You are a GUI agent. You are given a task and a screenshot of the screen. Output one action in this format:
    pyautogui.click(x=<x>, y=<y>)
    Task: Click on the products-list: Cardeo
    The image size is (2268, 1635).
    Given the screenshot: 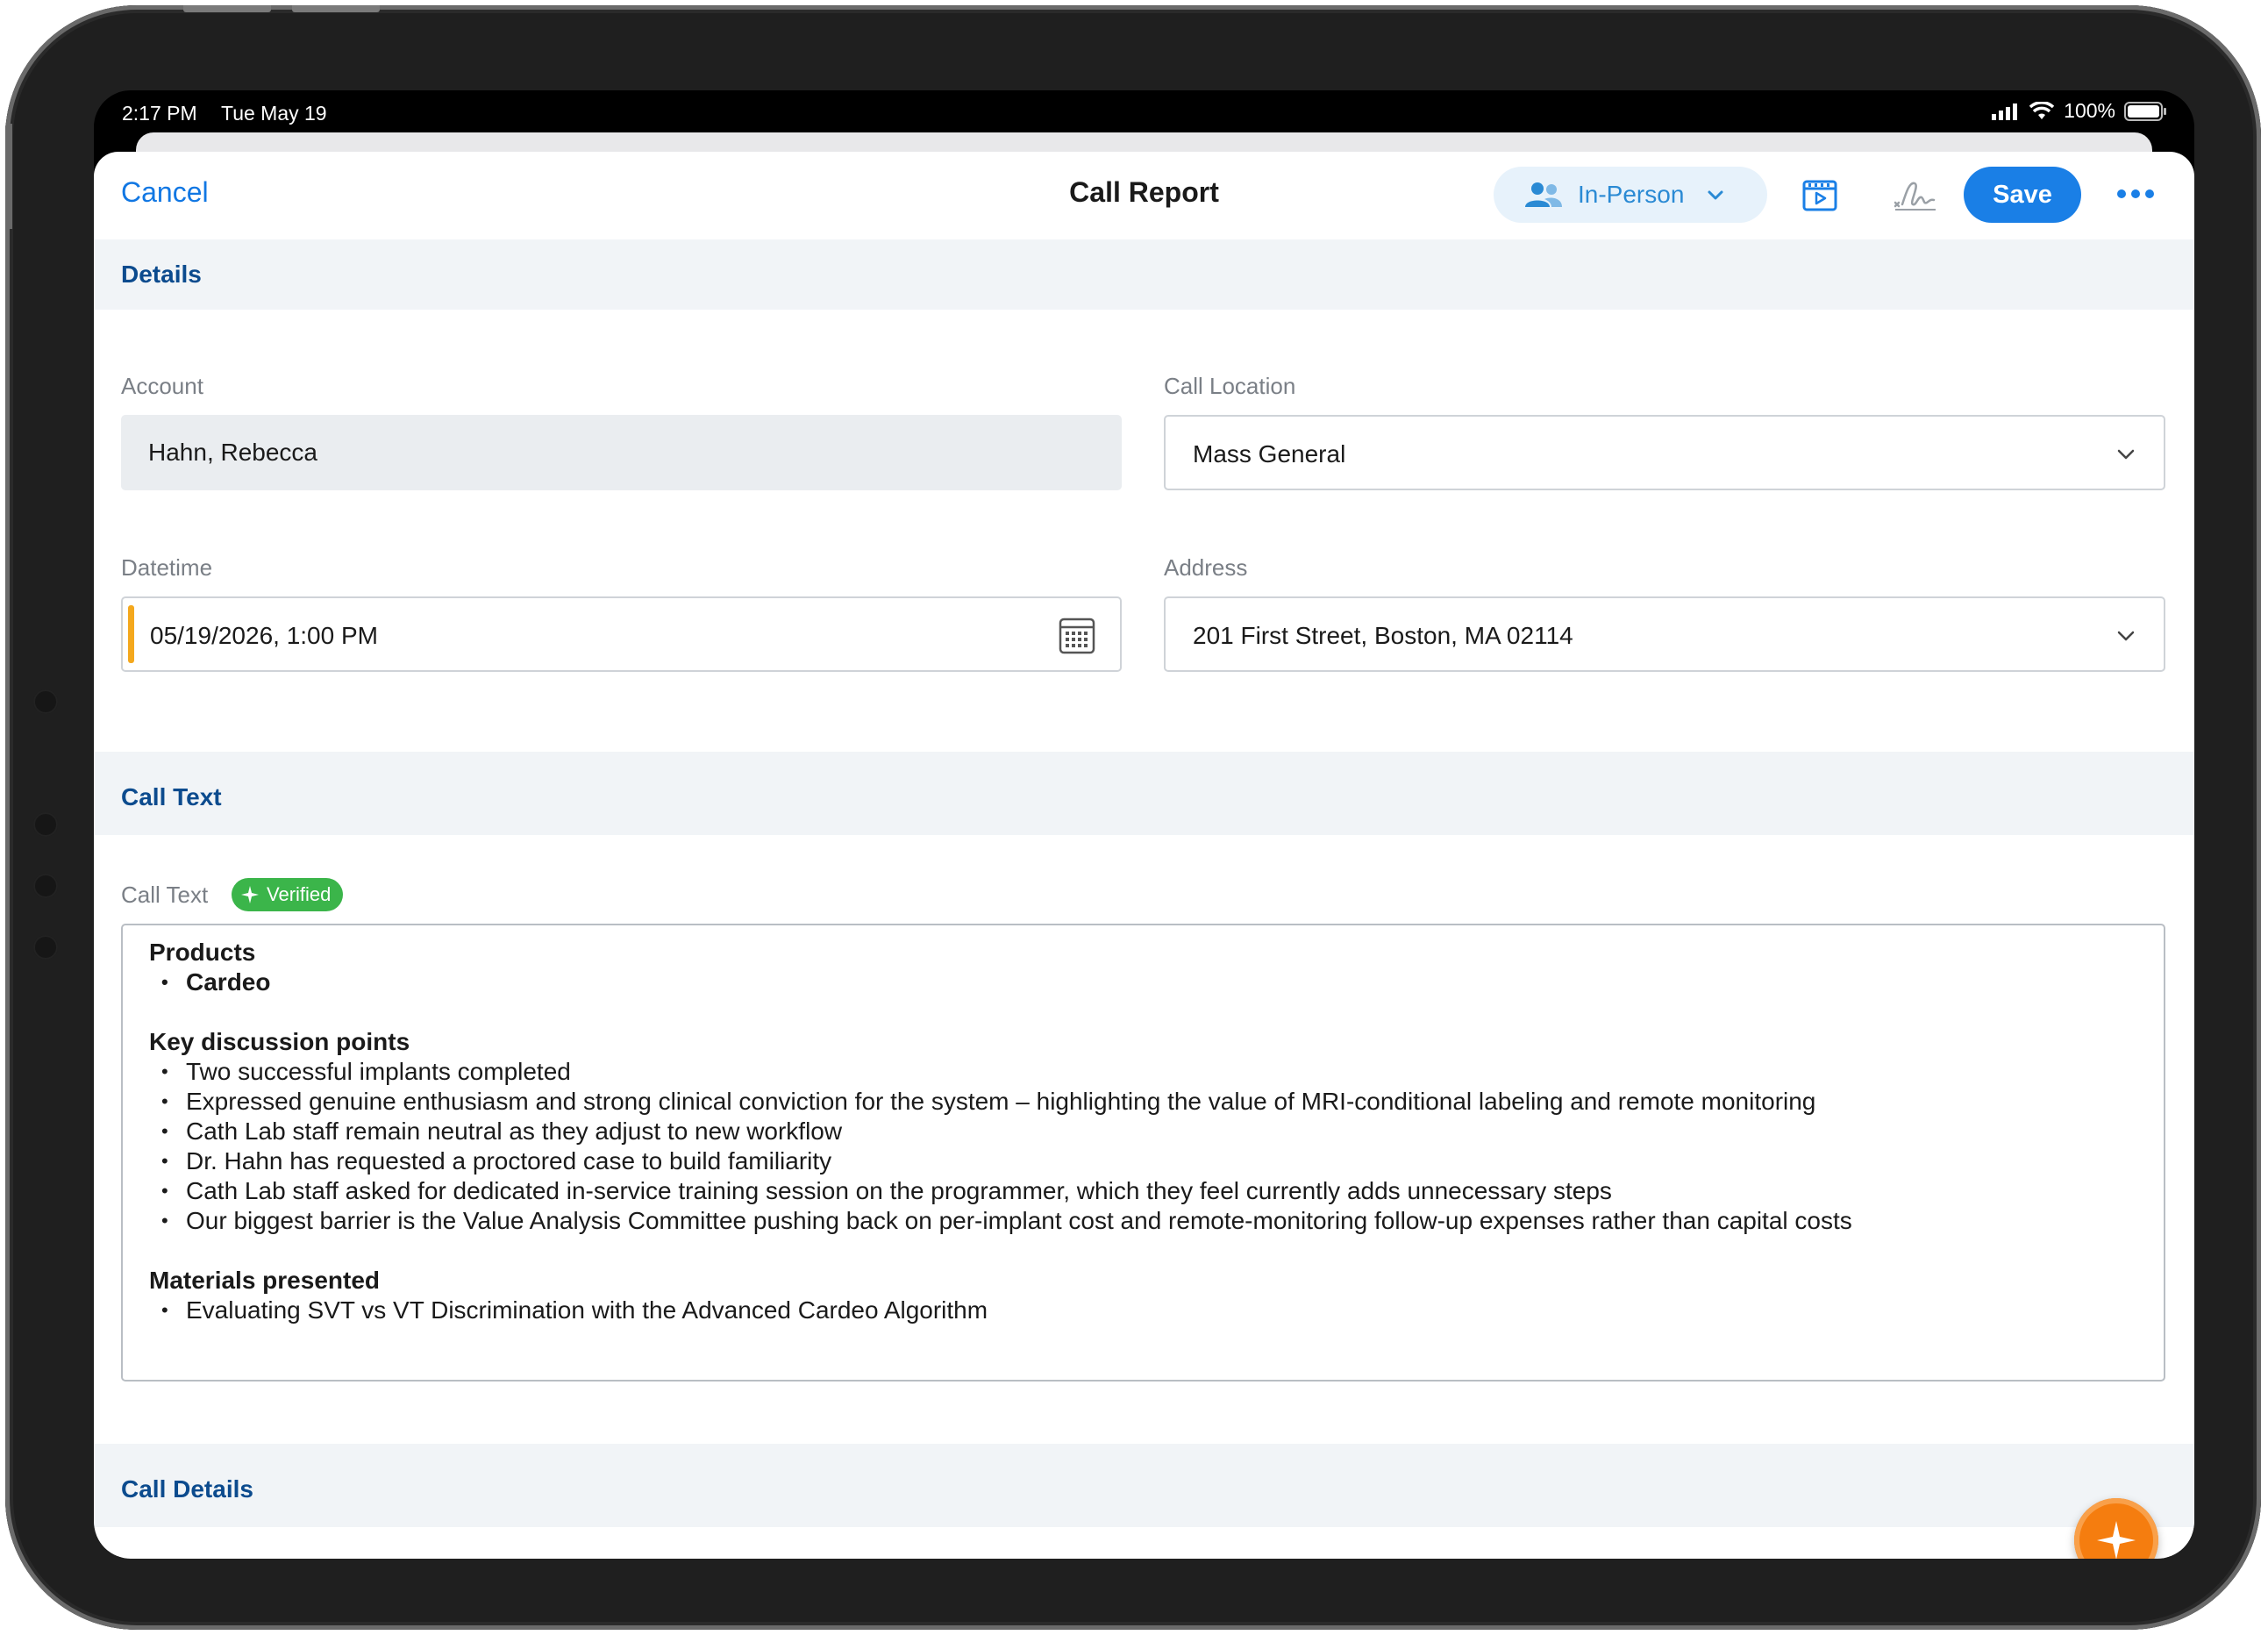 What is the action you would take?
    pyautogui.click(x=1143, y=982)
    